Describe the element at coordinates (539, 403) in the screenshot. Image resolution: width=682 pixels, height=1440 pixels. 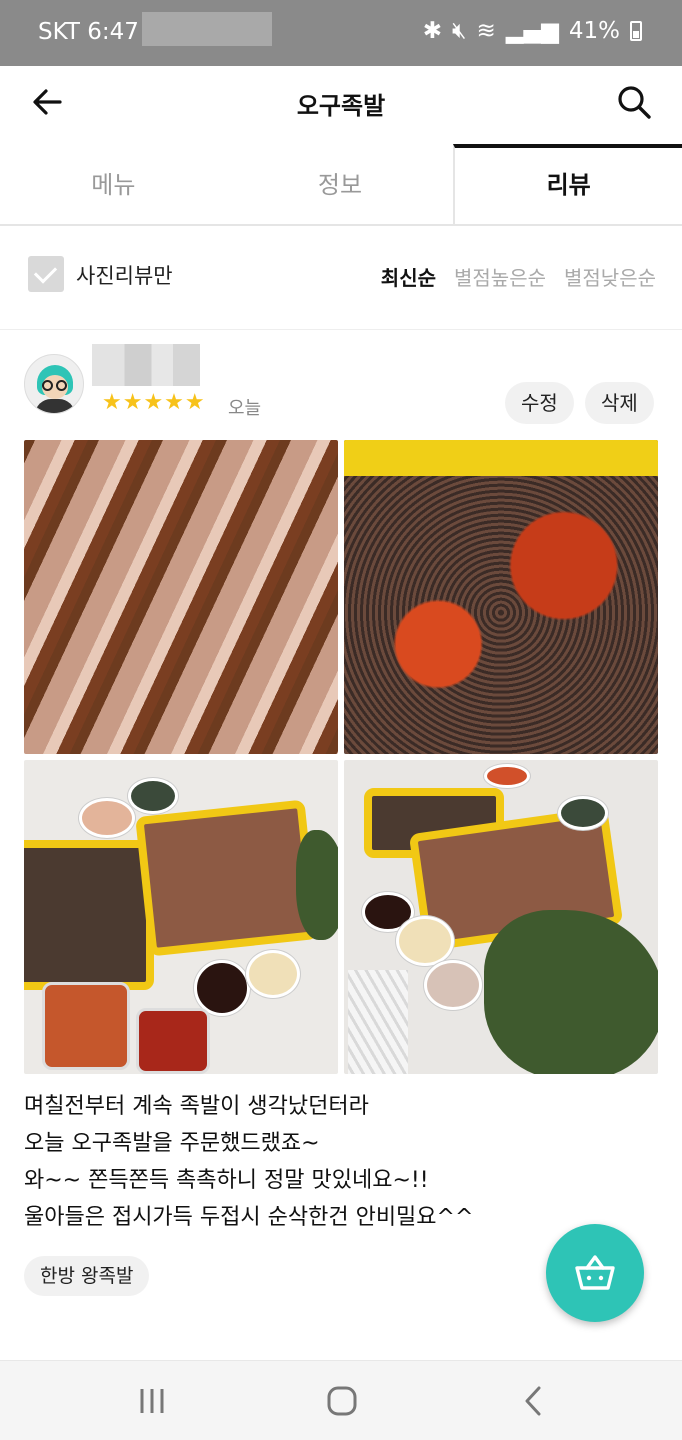
I see `edit-button: 수정` at that location.